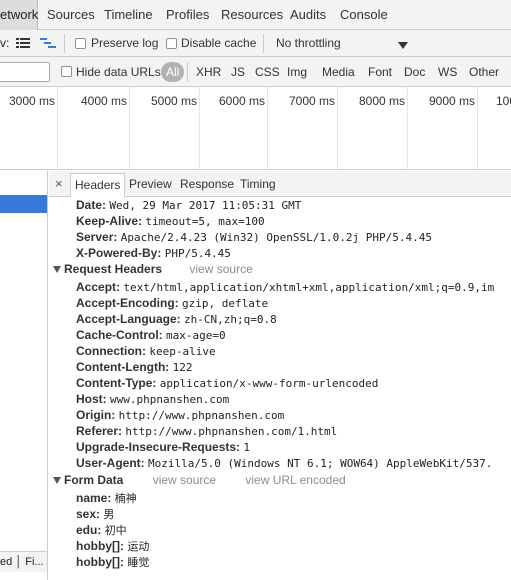 The width and height of the screenshot is (511, 580). Describe the element at coordinates (176, 319) in the screenshot. I see `header-row: Accept-Language: zh-CN,zh;q=0.8` at that location.